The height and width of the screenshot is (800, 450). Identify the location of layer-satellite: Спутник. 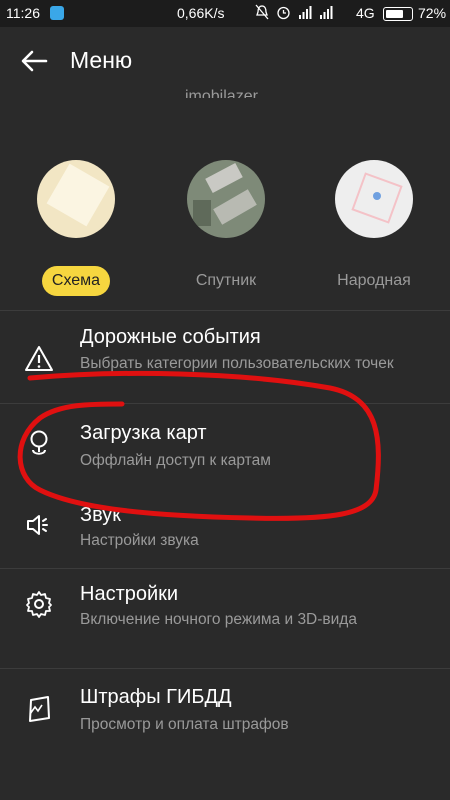
(226, 228).